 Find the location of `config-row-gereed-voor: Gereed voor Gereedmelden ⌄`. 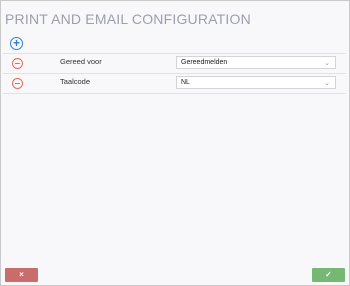

config-row-gereed-voor: Gereed voor Gereedmelden ⌄ is located at coordinates (174, 63).